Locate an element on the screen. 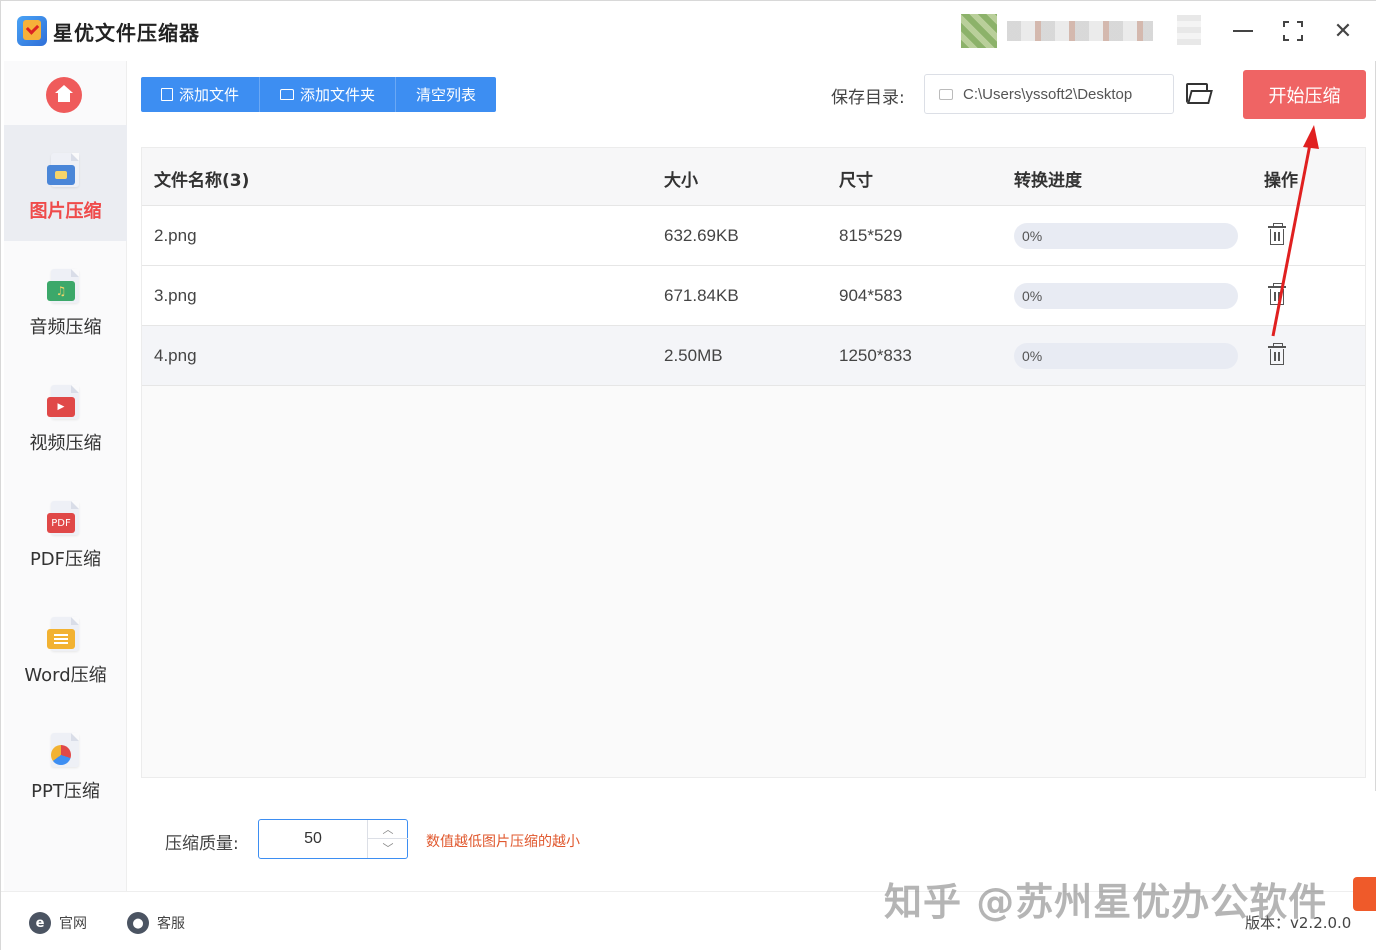 The height and width of the screenshot is (951, 1376). header-size: 大小 is located at coordinates (681, 181).